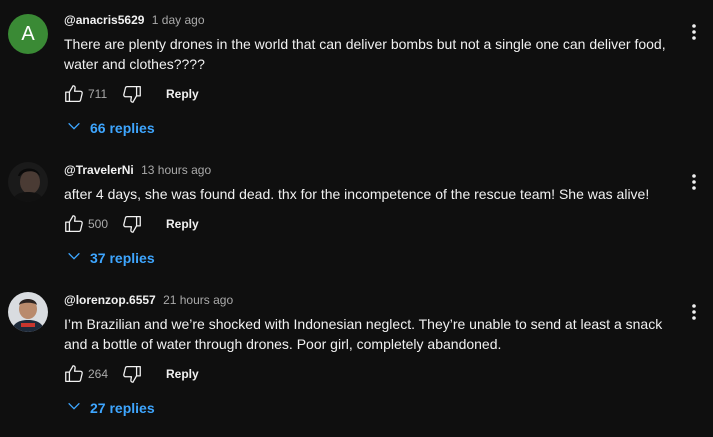 The width and height of the screenshot is (713, 437). What do you see at coordinates (110, 300) in the screenshot?
I see `author-handle: @lorenzop.6557` at bounding box center [110, 300].